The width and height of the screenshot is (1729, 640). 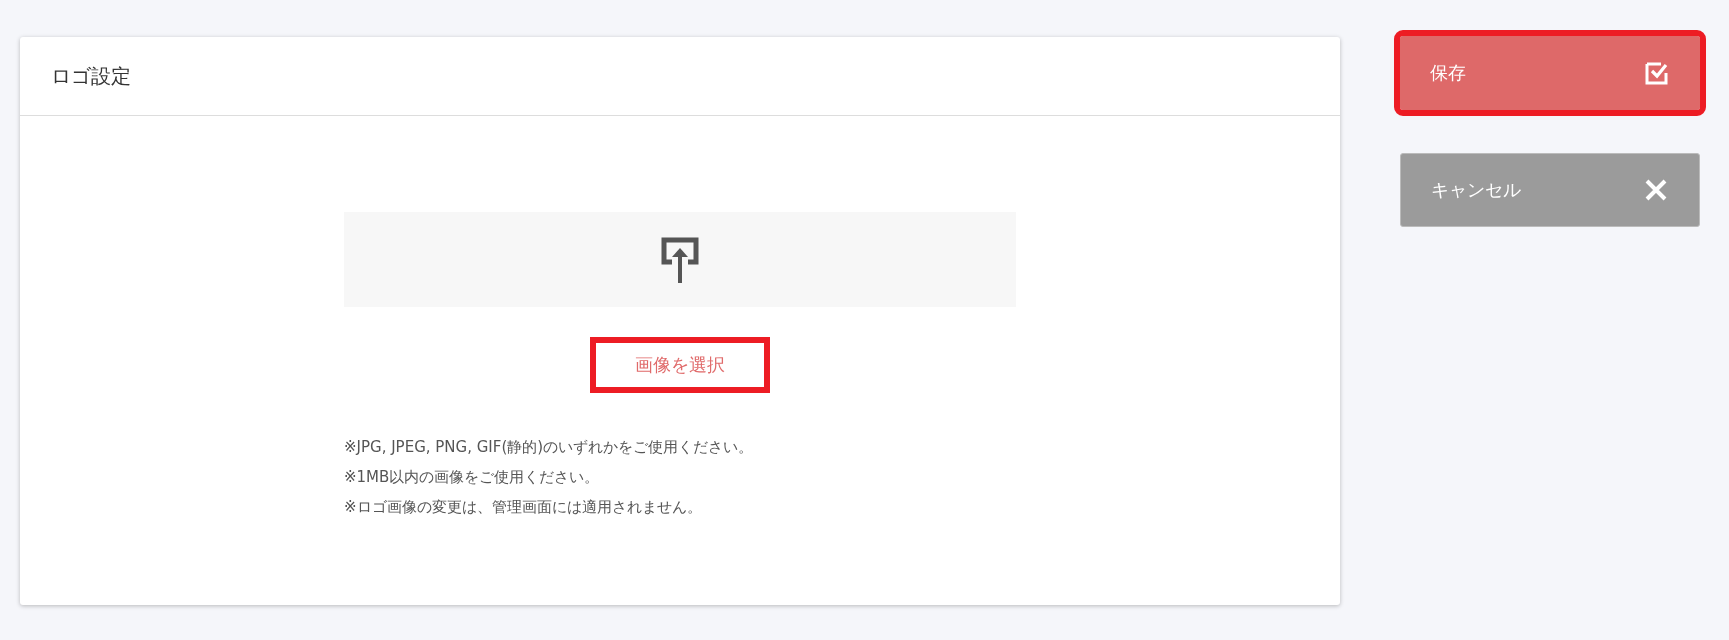 What do you see at coordinates (523, 507) in the screenshot?
I see `note-text: ※ロゴ画像の変更は、管理画面には適用されません。` at bounding box center [523, 507].